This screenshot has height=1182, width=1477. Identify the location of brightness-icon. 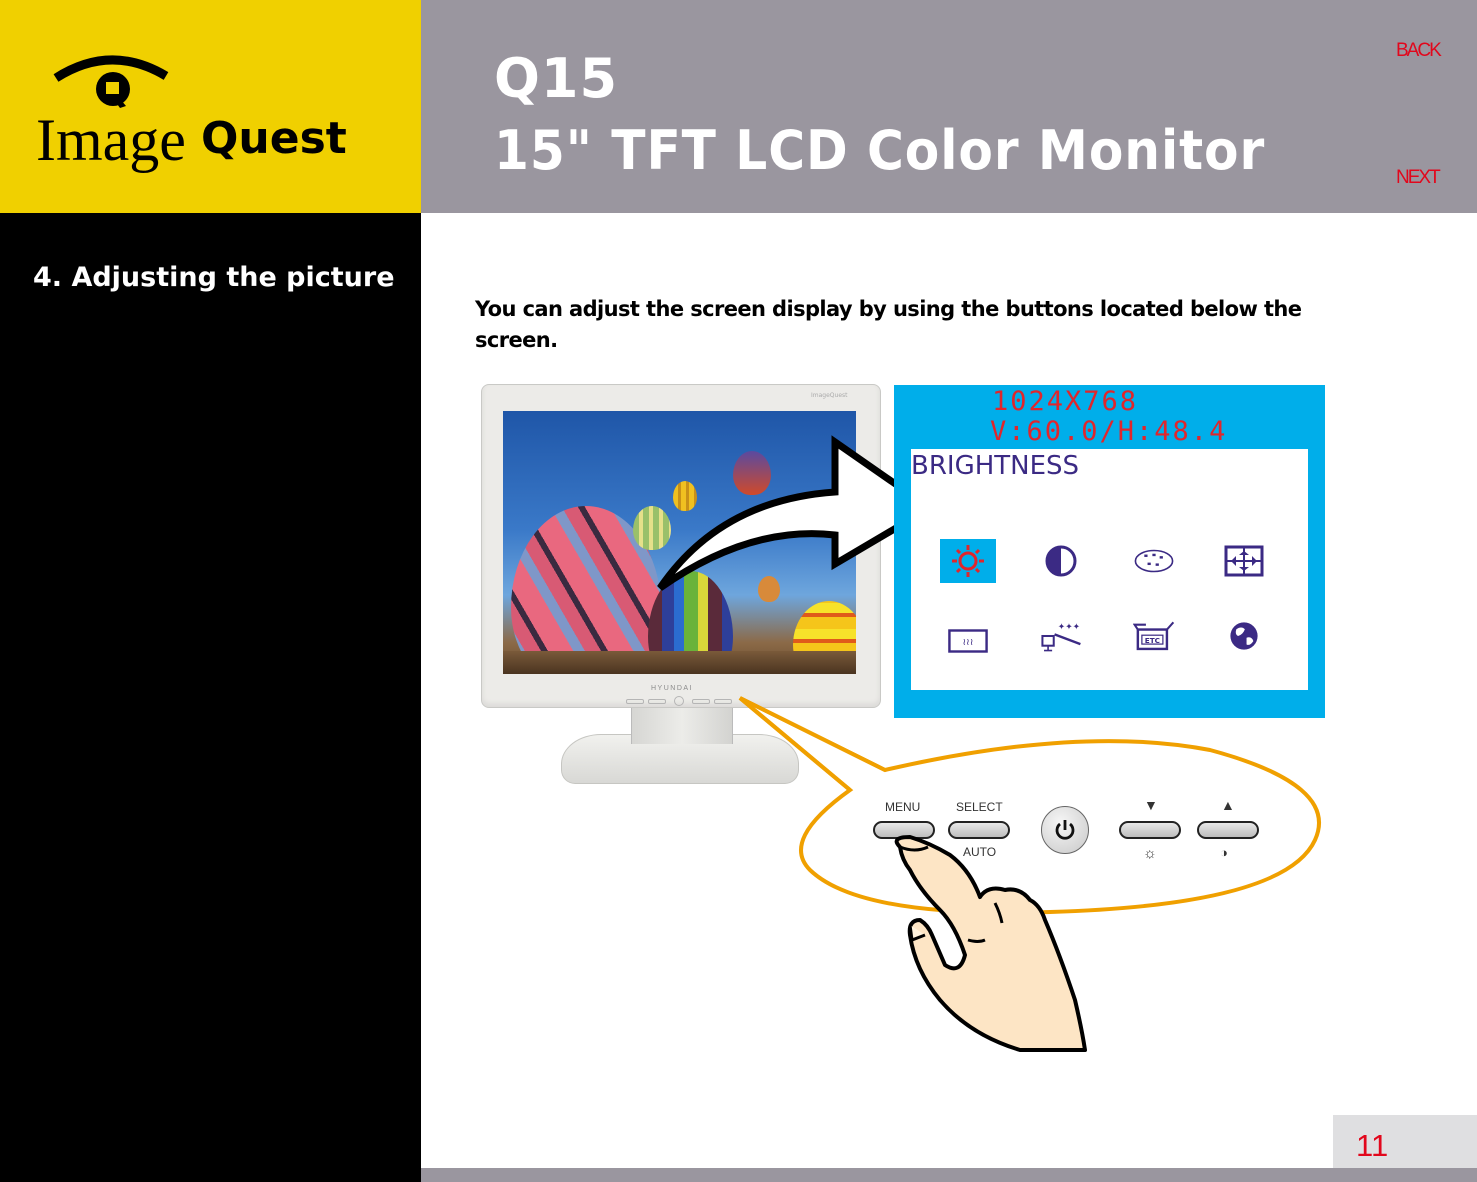
(968, 561).